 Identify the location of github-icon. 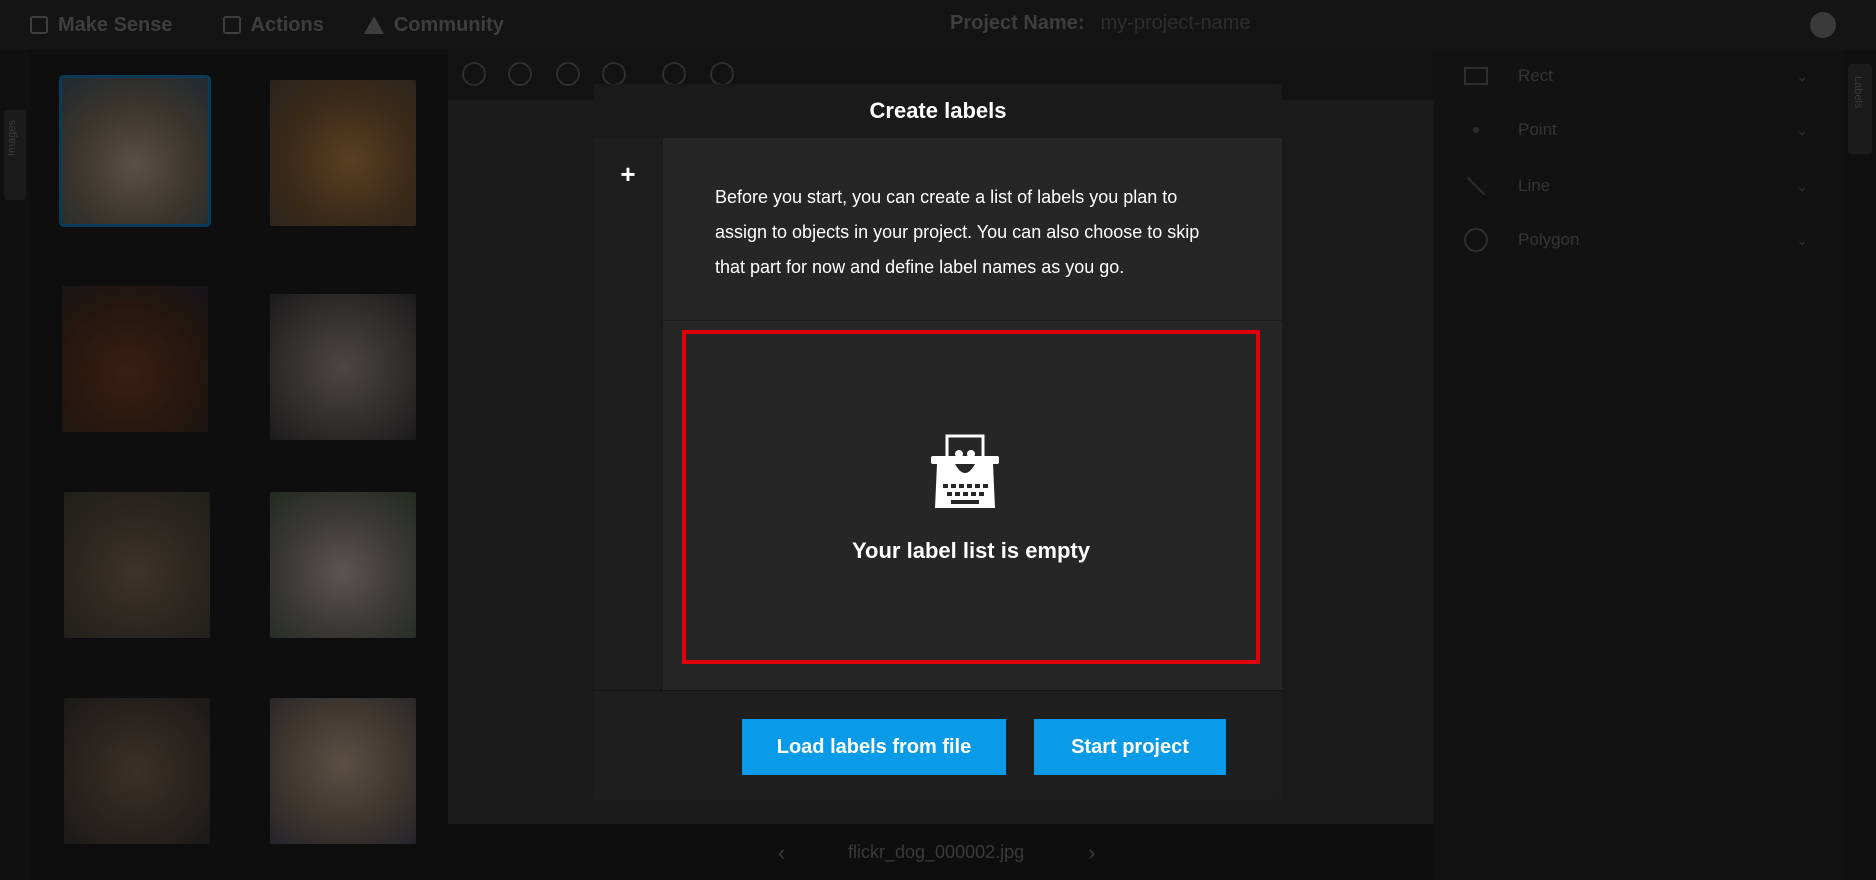
(1823, 25).